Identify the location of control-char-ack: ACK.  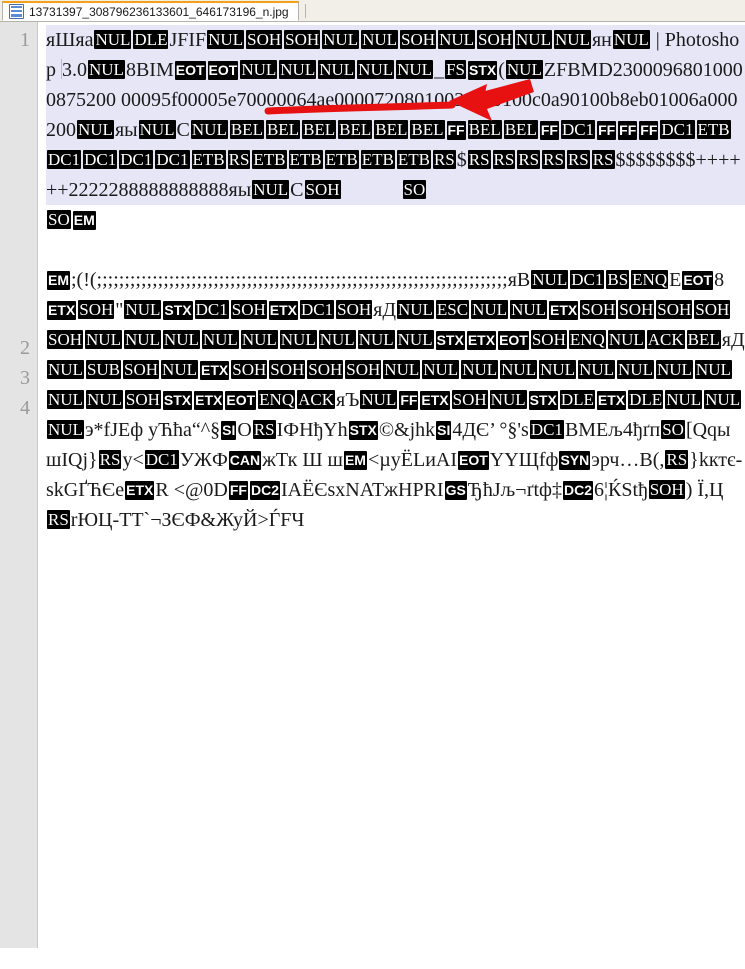
(316, 399).